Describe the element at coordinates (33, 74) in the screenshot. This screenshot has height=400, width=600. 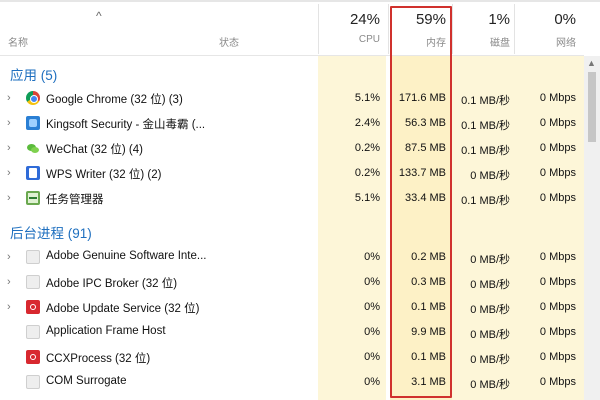
I see `group-header-apps: 应用 (5)` at that location.